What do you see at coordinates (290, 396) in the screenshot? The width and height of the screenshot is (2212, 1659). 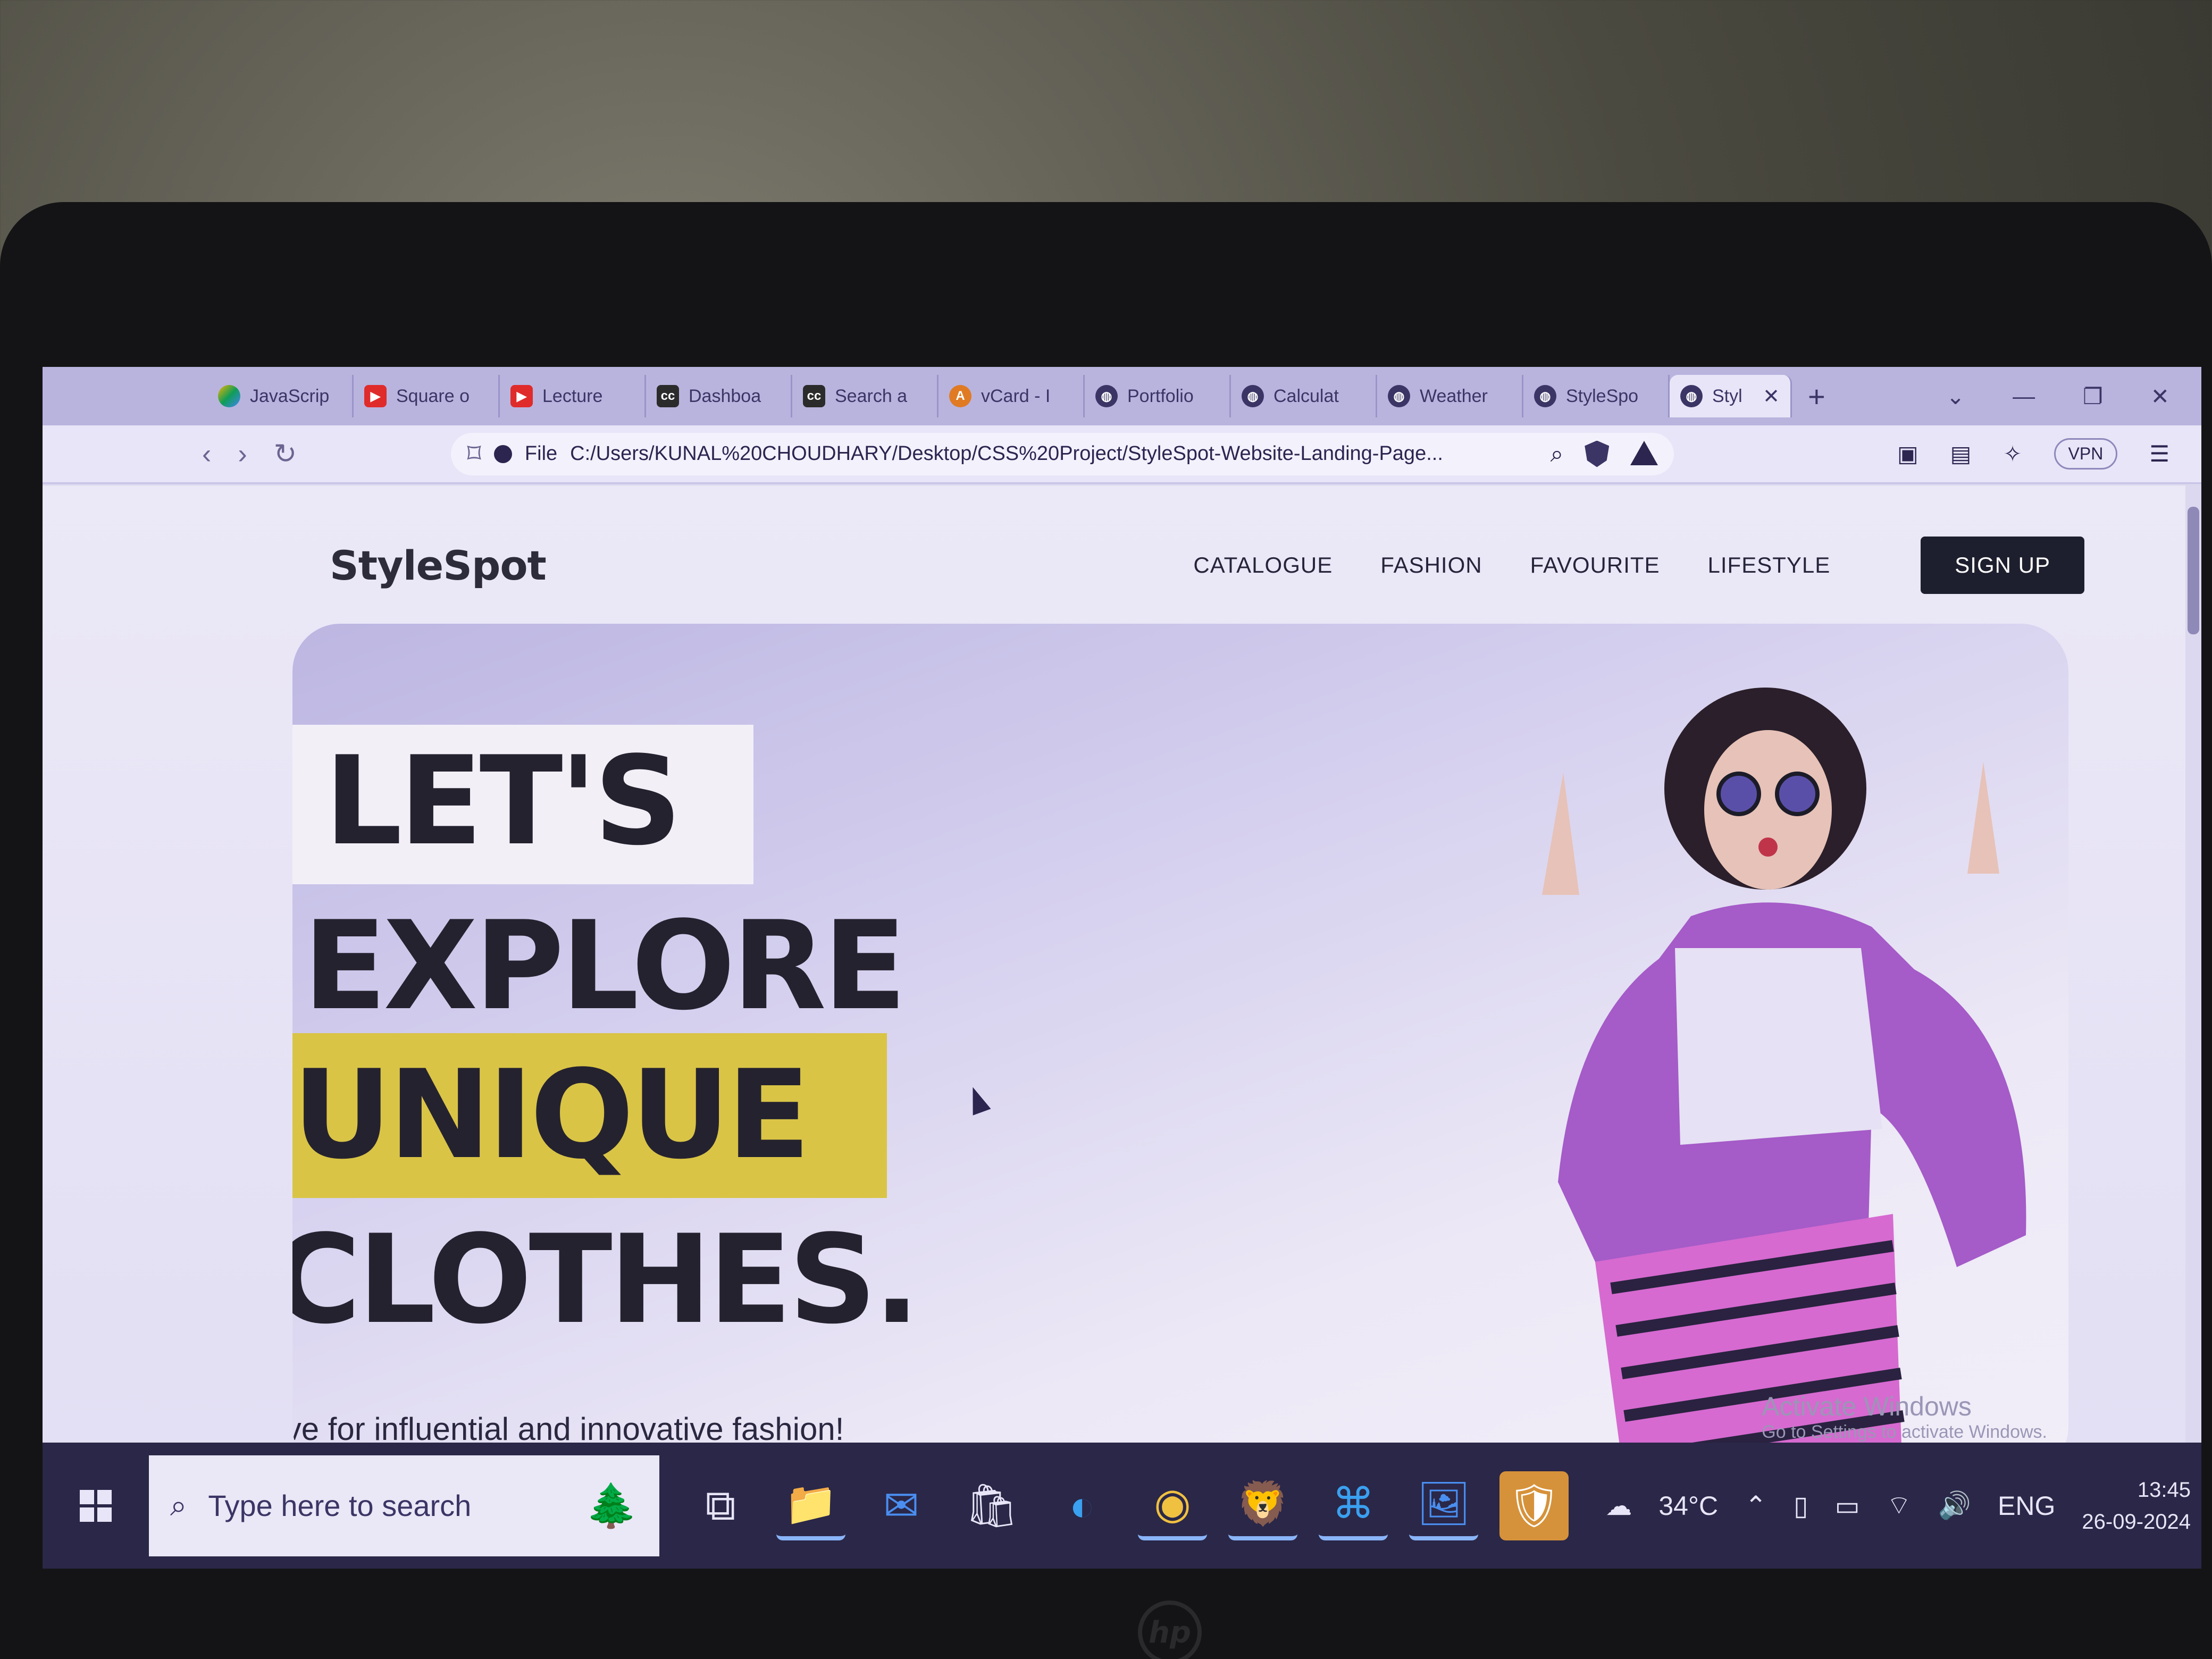 I see `tab-label: JavaScrip` at bounding box center [290, 396].